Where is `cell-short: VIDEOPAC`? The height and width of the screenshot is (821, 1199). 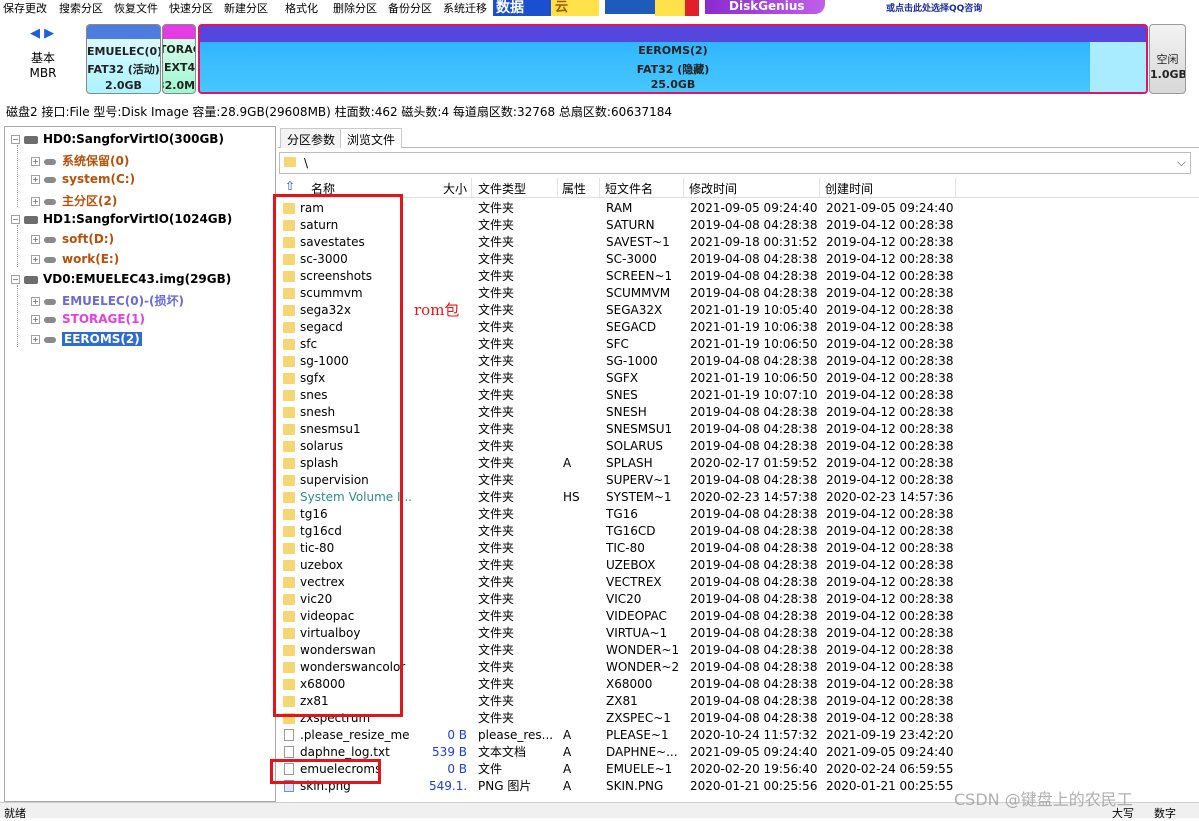 cell-short: VIDEOPAC is located at coordinates (636, 616).